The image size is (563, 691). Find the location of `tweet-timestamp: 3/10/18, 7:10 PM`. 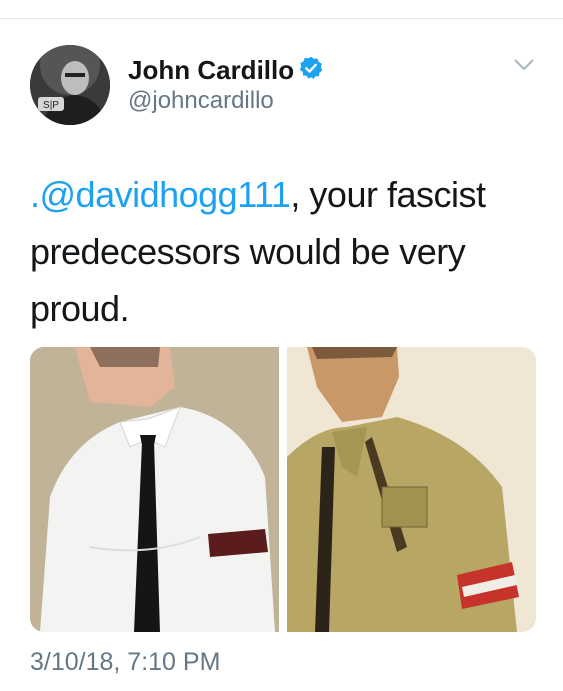

tweet-timestamp: 3/10/18, 7:10 PM is located at coordinates (125, 662).